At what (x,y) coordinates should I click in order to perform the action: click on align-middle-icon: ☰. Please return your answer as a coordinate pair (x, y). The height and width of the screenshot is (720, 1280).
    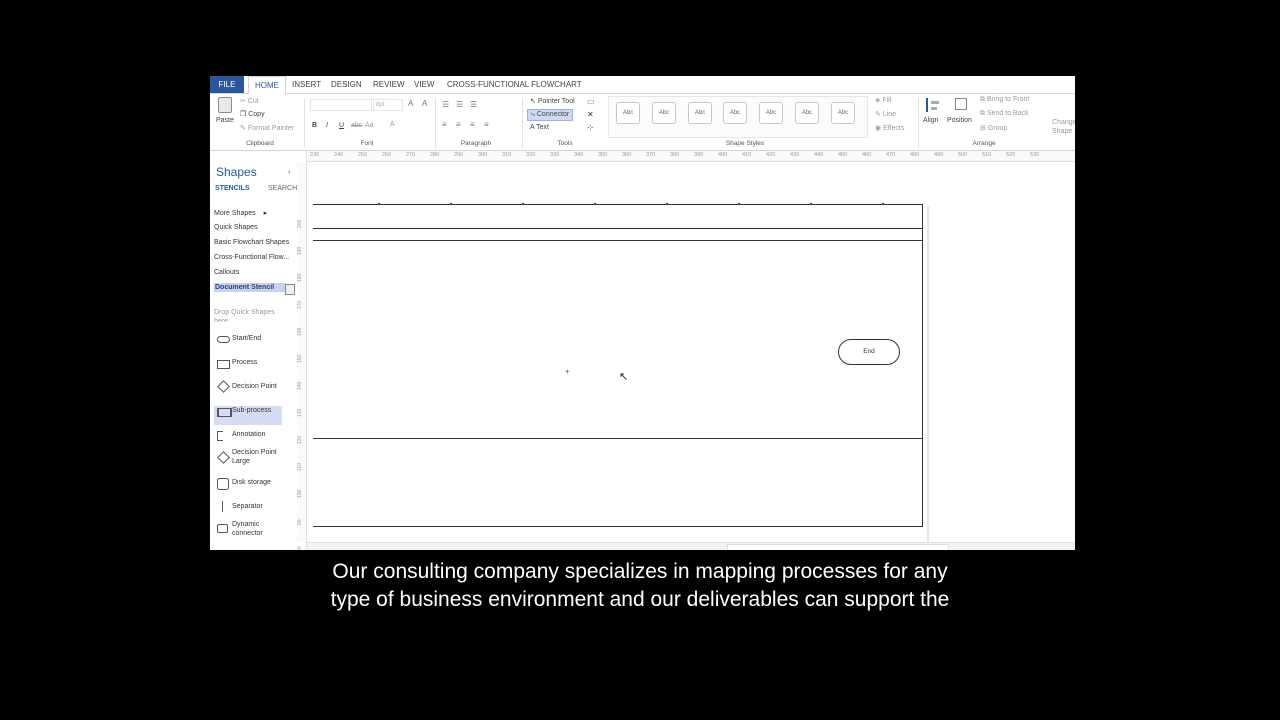
    Looking at the image, I should click on (459, 104).